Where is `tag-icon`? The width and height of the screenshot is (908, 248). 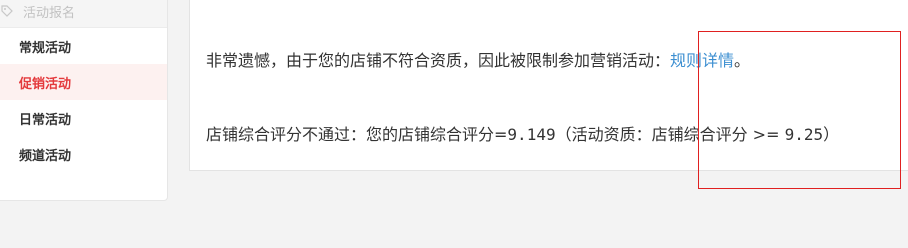
tag-icon is located at coordinates (7, 11).